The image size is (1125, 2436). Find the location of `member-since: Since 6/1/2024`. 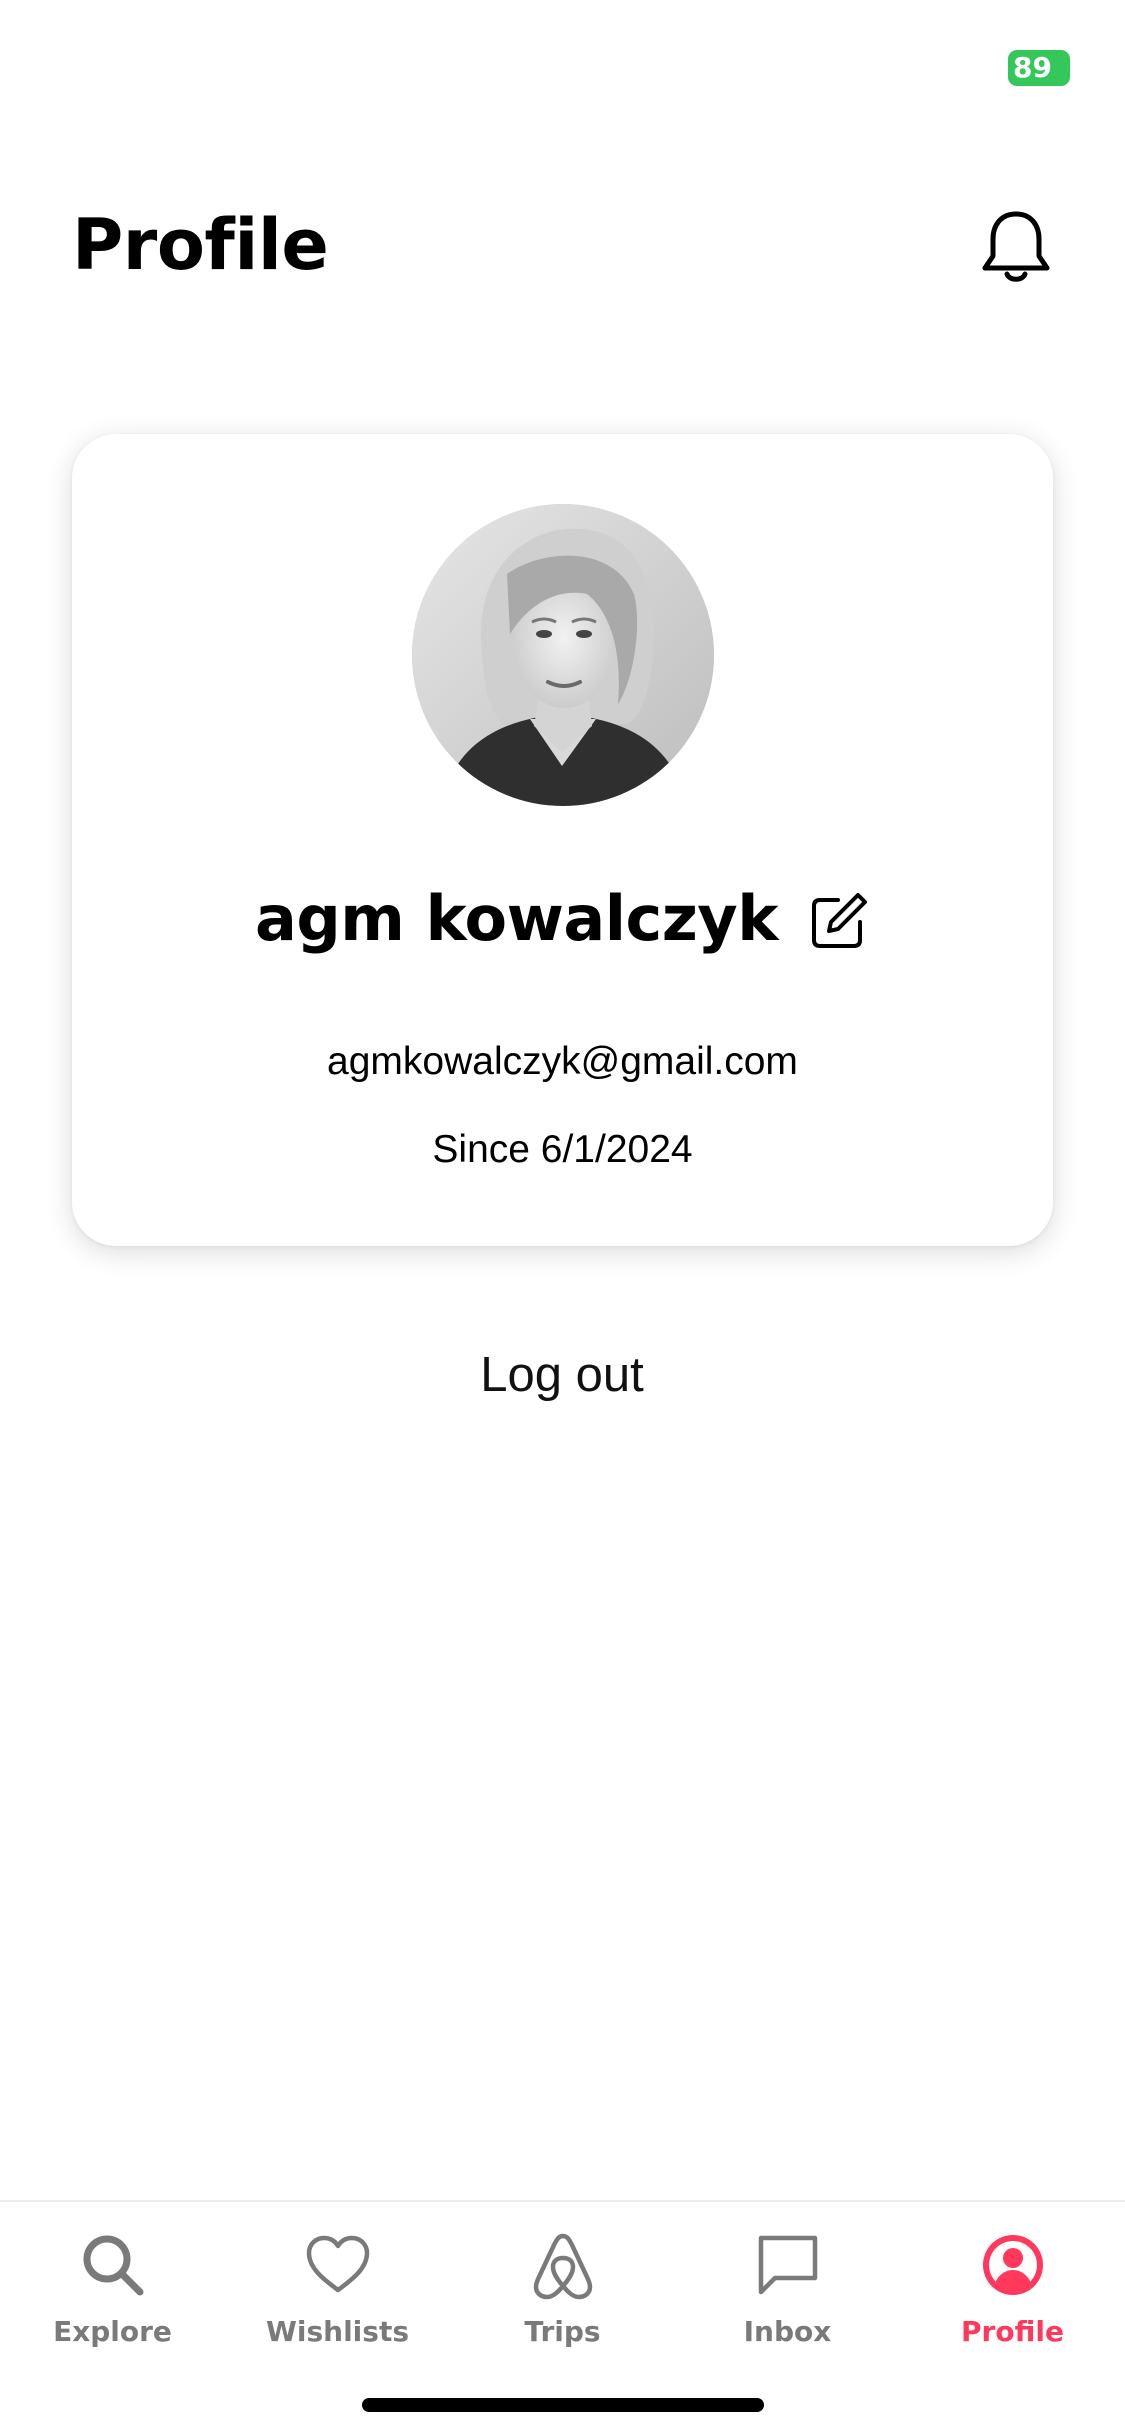

member-since: Since 6/1/2024 is located at coordinates (562, 1149).